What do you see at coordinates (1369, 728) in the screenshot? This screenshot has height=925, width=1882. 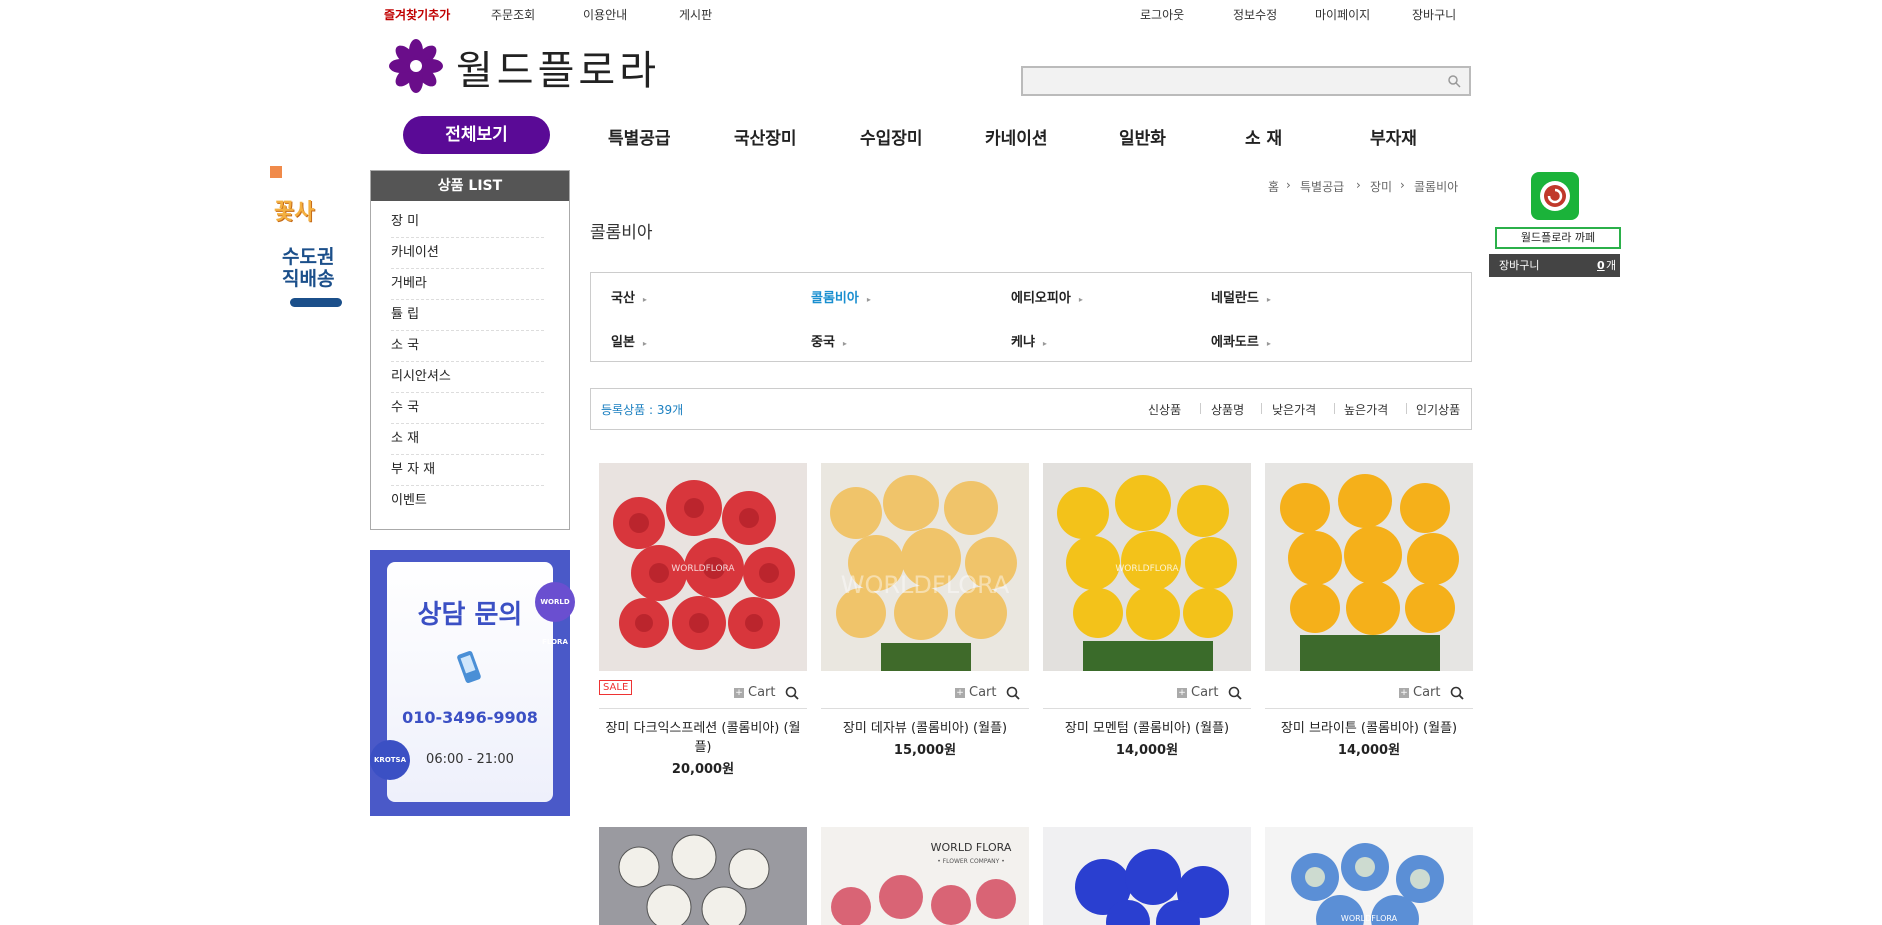 I see `product-name: 장미 브라이튼 (콜롬비아) (월플)` at bounding box center [1369, 728].